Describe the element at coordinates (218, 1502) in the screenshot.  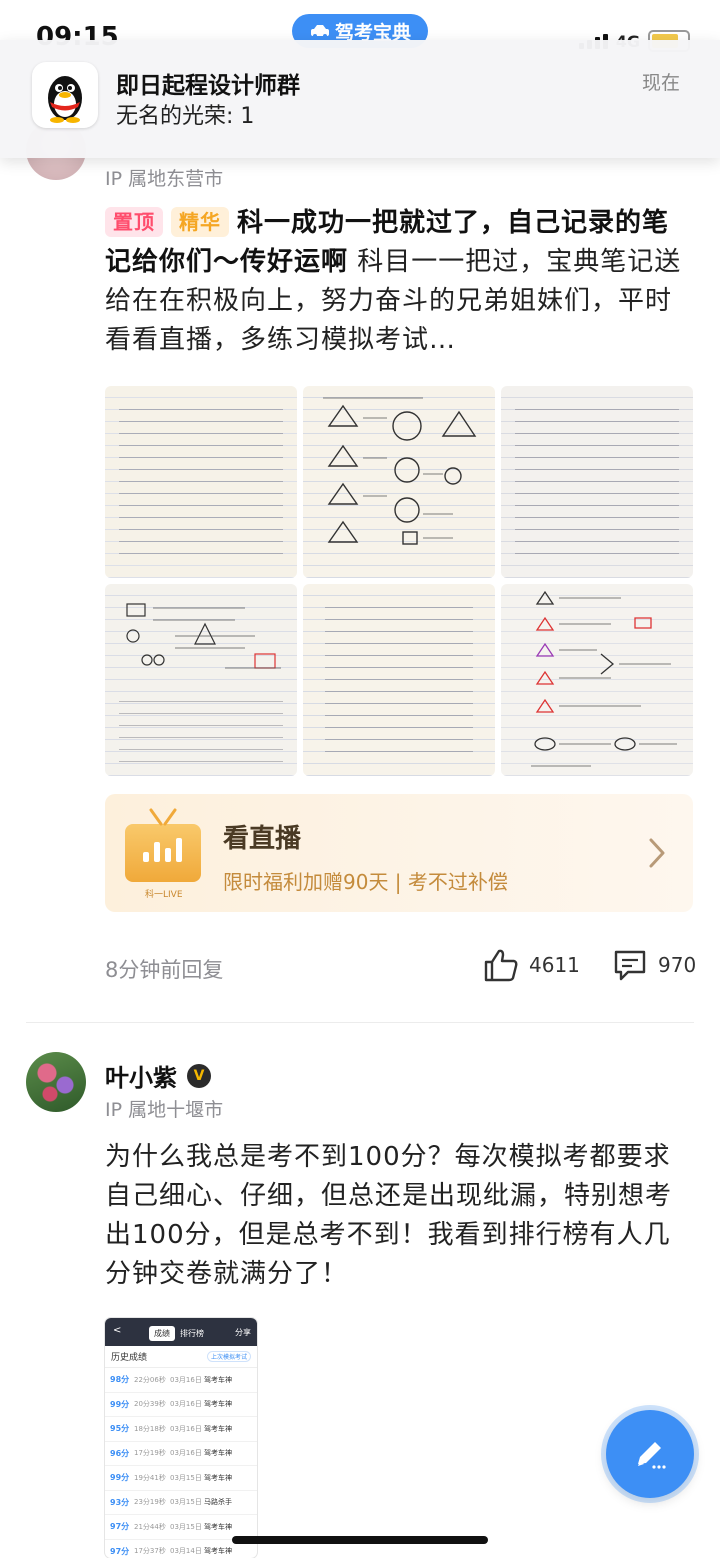
I see `score-row-type: 马路杀手` at that location.